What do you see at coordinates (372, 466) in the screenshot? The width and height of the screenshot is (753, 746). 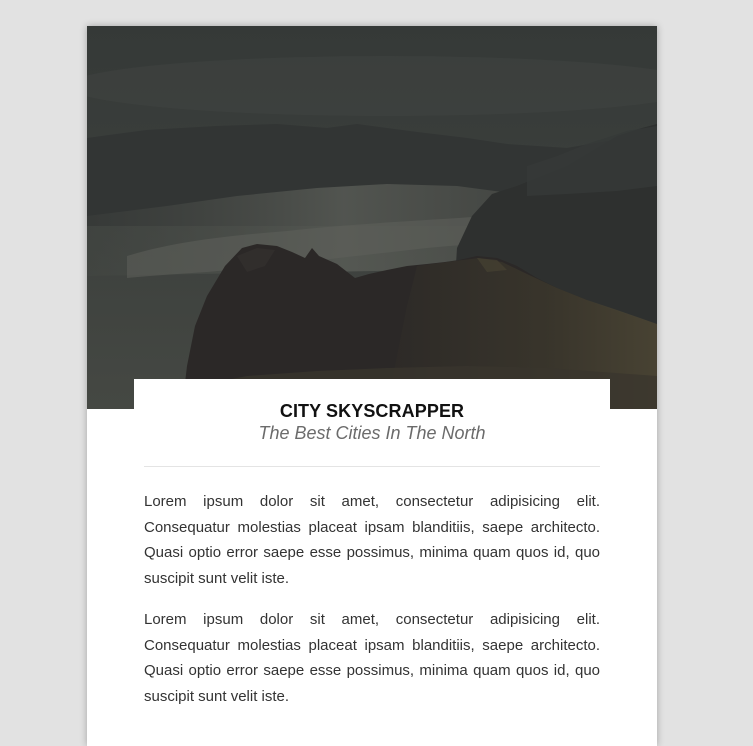 I see `divider` at bounding box center [372, 466].